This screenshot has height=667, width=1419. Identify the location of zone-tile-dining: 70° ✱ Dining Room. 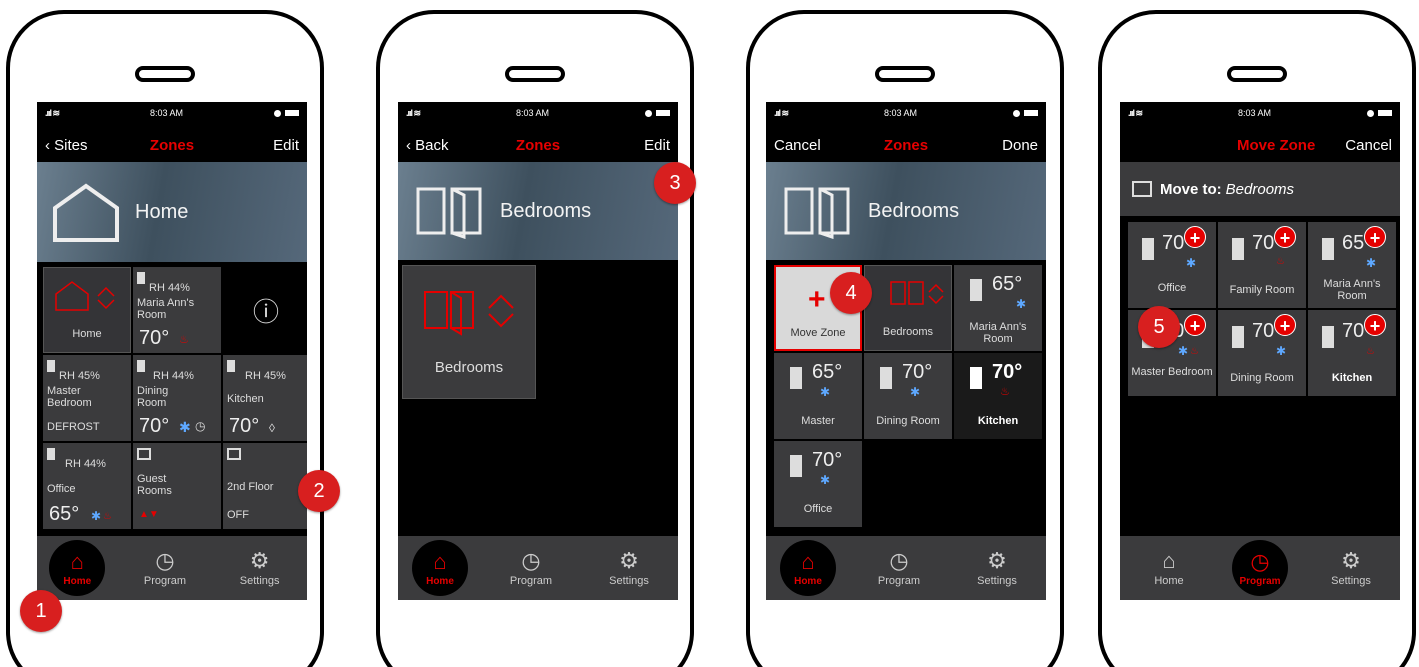
(908, 396).